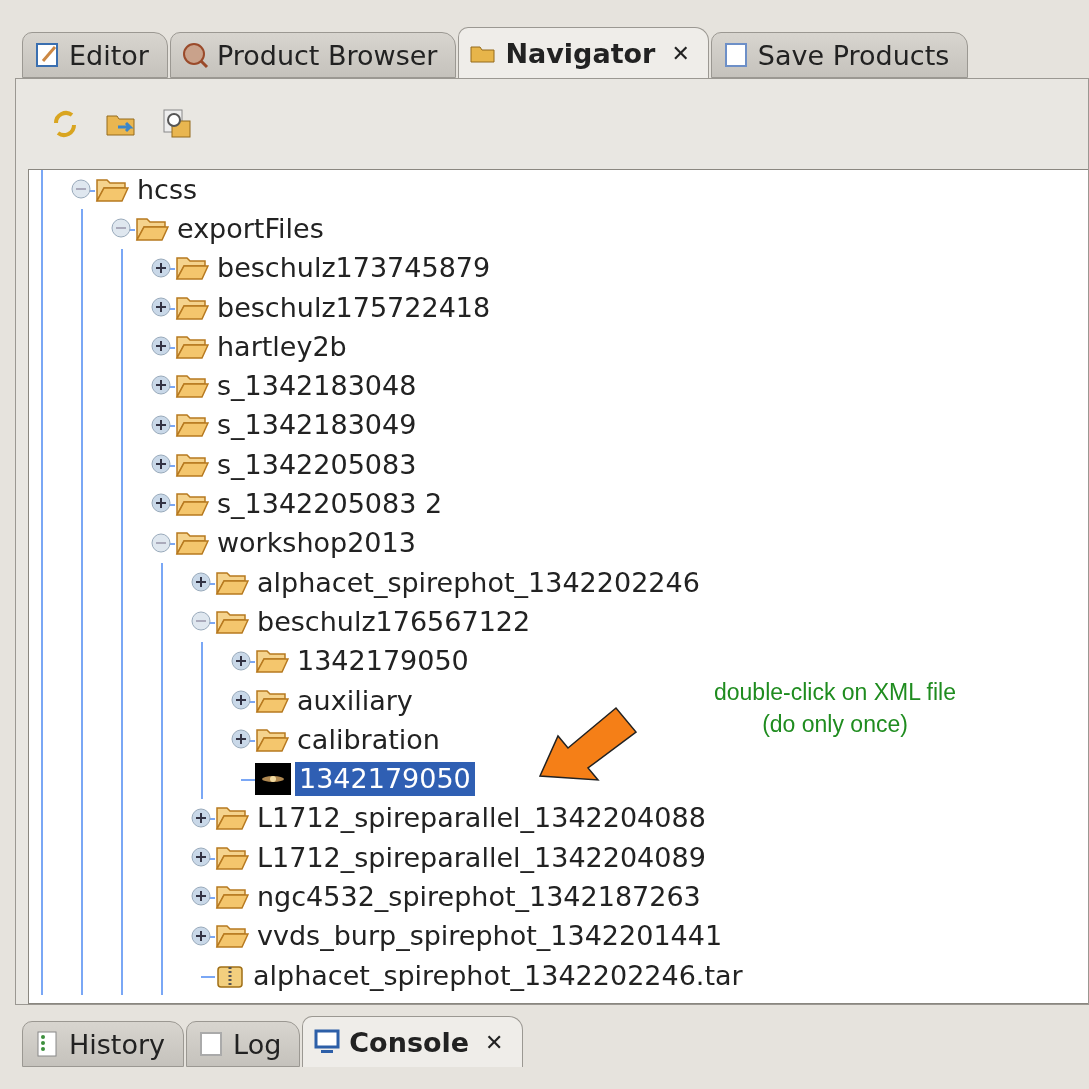 The image size is (1089, 1089). I want to click on tab: Save Products, so click(839, 55).